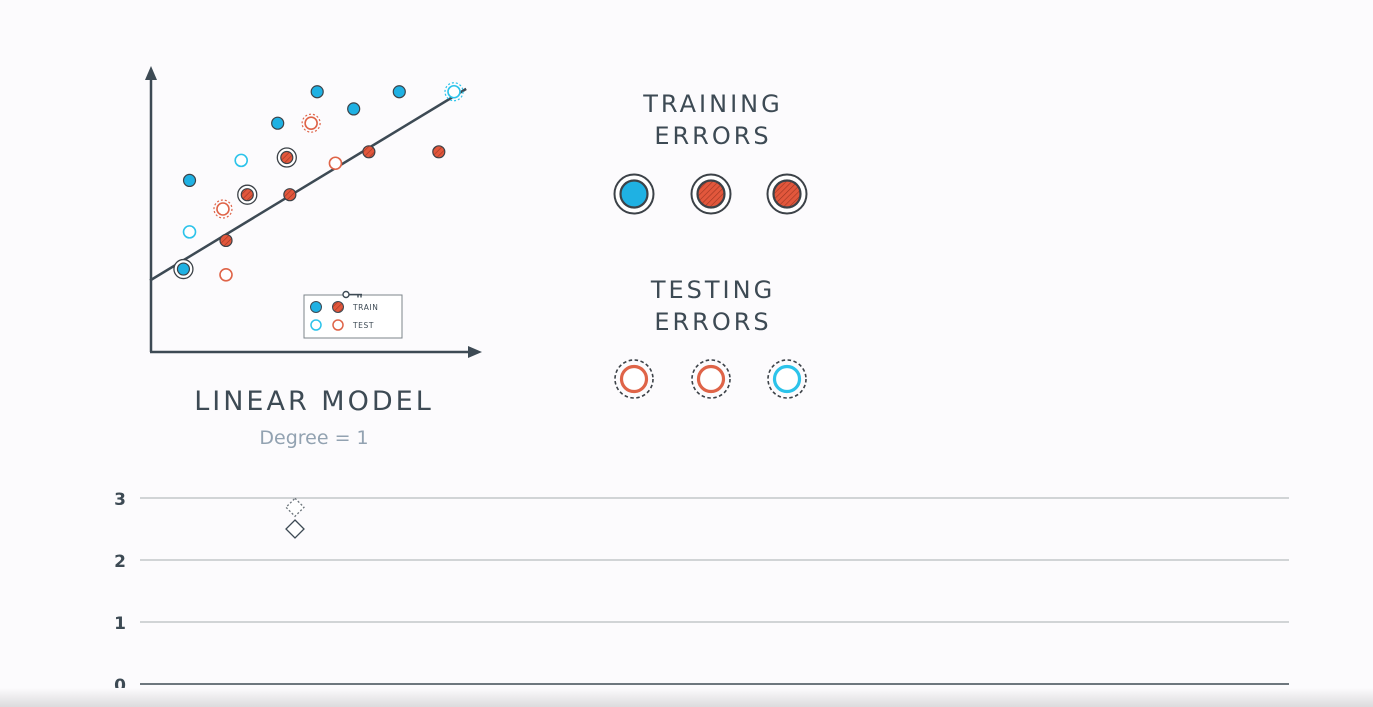 This screenshot has width=1373, height=707. I want to click on testing-error-markers, so click(710, 379).